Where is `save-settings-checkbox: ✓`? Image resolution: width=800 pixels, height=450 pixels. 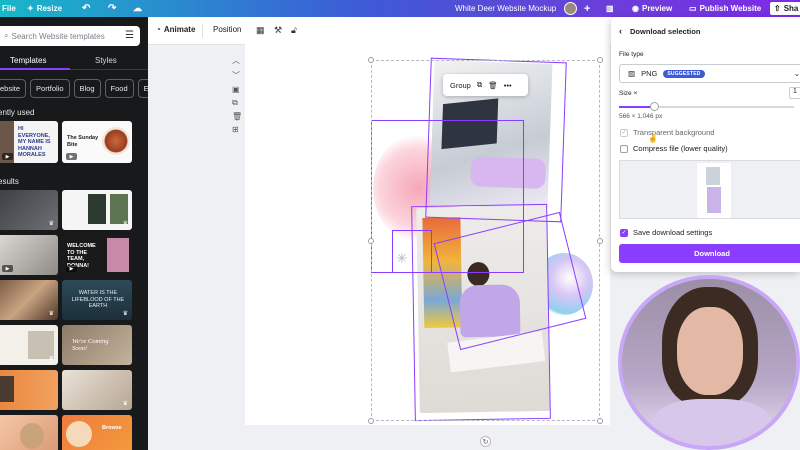
save-settings-checkbox: ✓ is located at coordinates (624, 232).